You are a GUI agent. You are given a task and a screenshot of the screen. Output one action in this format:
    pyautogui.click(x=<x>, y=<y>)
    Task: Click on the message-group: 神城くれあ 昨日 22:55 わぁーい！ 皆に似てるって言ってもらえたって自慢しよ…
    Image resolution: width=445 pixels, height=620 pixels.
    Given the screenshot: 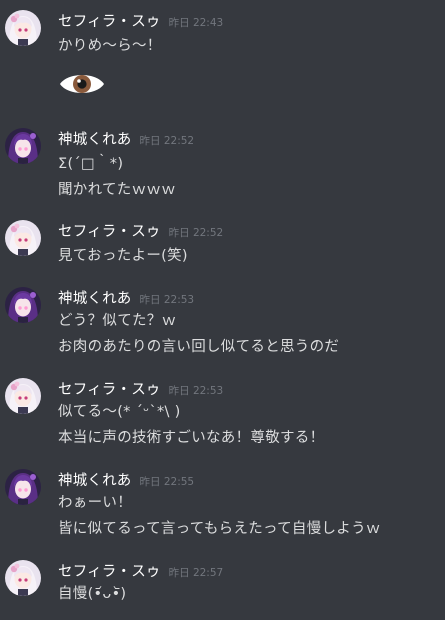 What is the action you would take?
    pyautogui.click(x=222, y=504)
    